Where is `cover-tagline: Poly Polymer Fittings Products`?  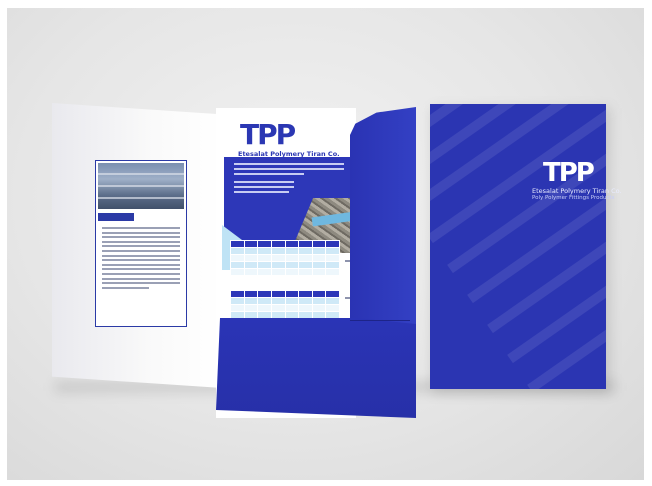
cover-tagline: Poly Polymer Fittings Products is located at coordinates (573, 198).